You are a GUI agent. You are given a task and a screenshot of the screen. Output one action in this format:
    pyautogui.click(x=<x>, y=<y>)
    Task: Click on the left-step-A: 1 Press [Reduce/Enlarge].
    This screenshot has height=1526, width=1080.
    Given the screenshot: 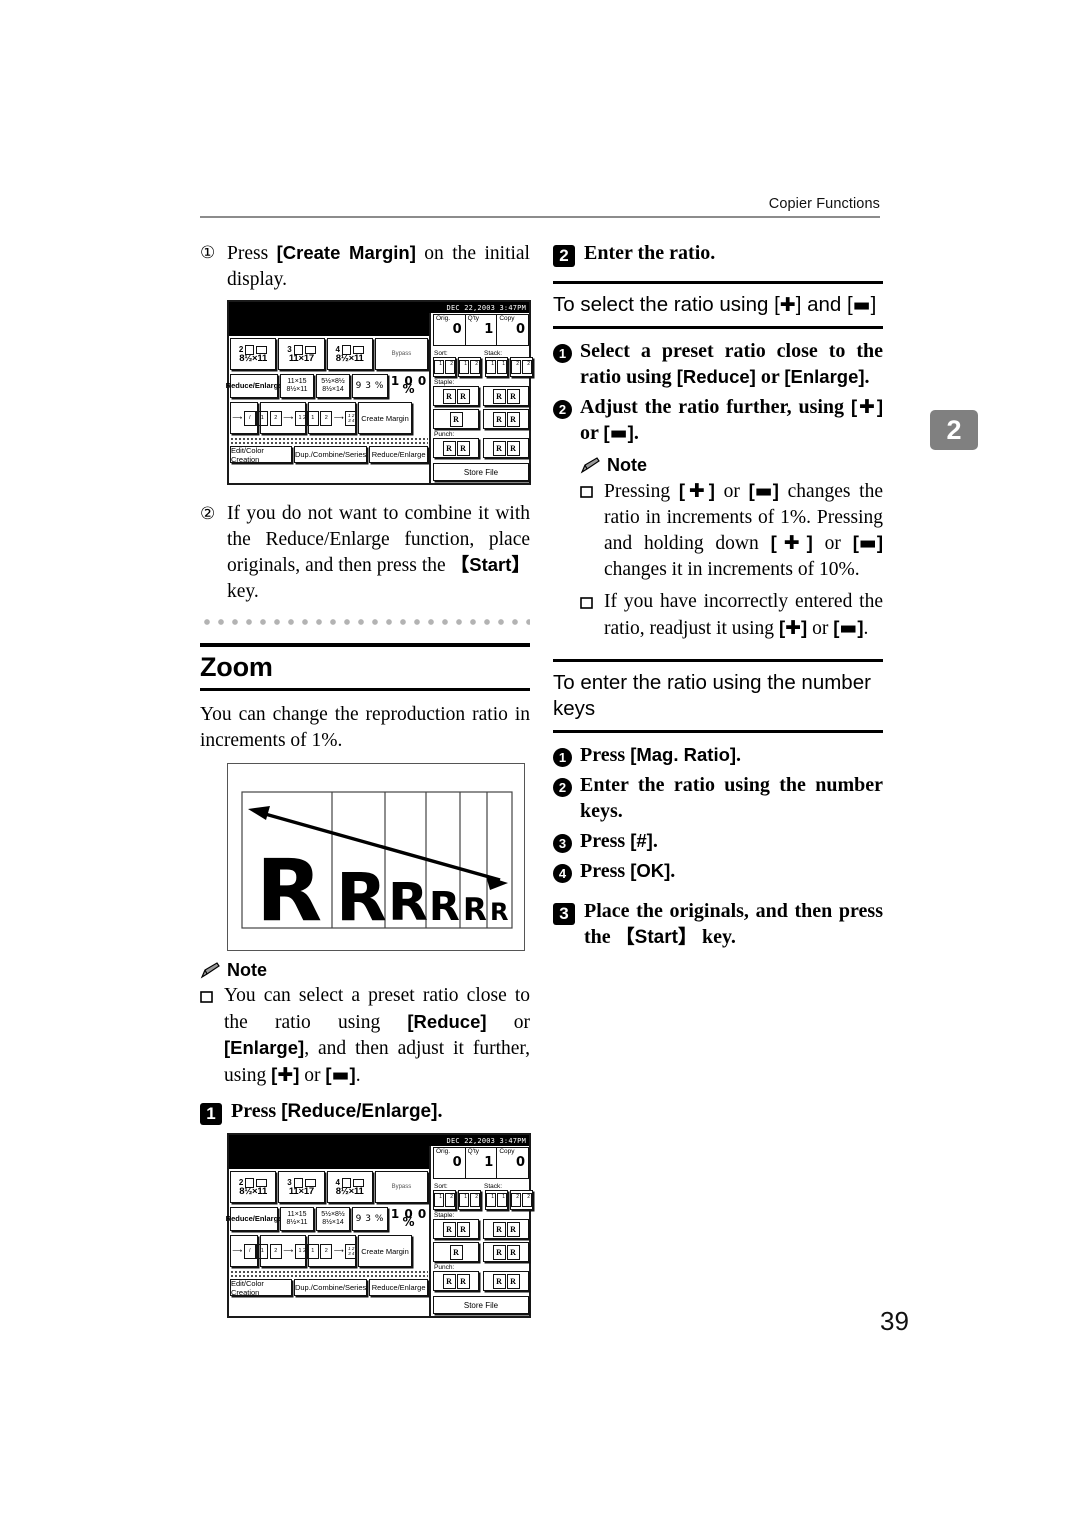 What is the action you would take?
    pyautogui.click(x=365, y=1111)
    